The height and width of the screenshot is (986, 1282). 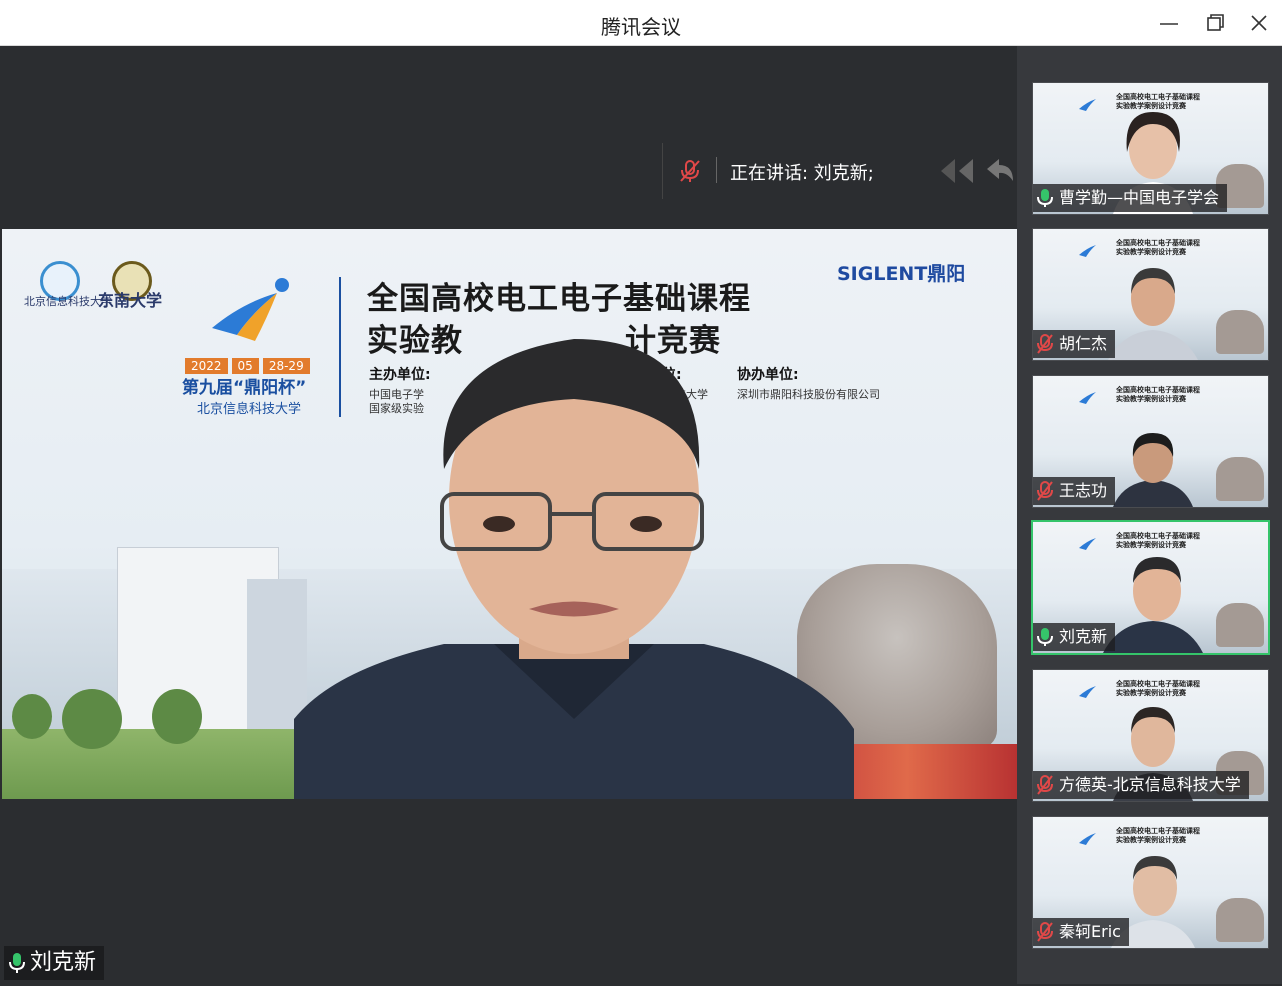 I want to click on participant-tile: 全国高校电工电子基础课程 实验教学案例设计竞赛 方德英-北京信息科技大学, so click(x=1150, y=735).